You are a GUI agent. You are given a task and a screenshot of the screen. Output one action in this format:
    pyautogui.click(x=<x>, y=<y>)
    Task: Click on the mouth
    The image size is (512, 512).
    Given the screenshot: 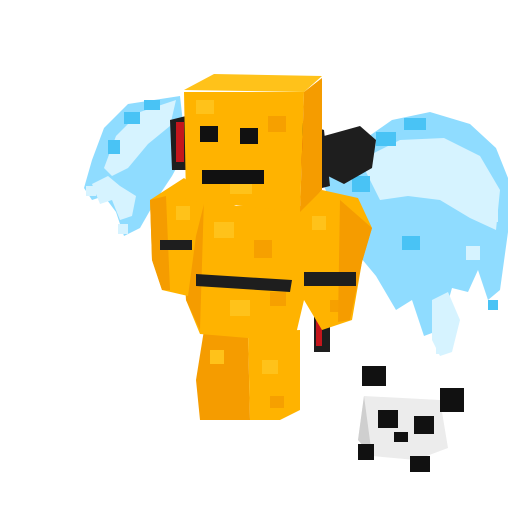 What is the action you would take?
    pyautogui.click(x=233, y=177)
    